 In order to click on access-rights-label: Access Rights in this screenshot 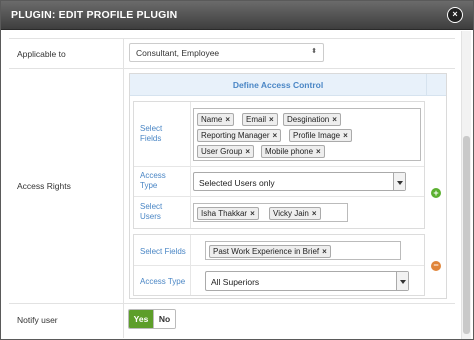, I will do `click(44, 186)`.